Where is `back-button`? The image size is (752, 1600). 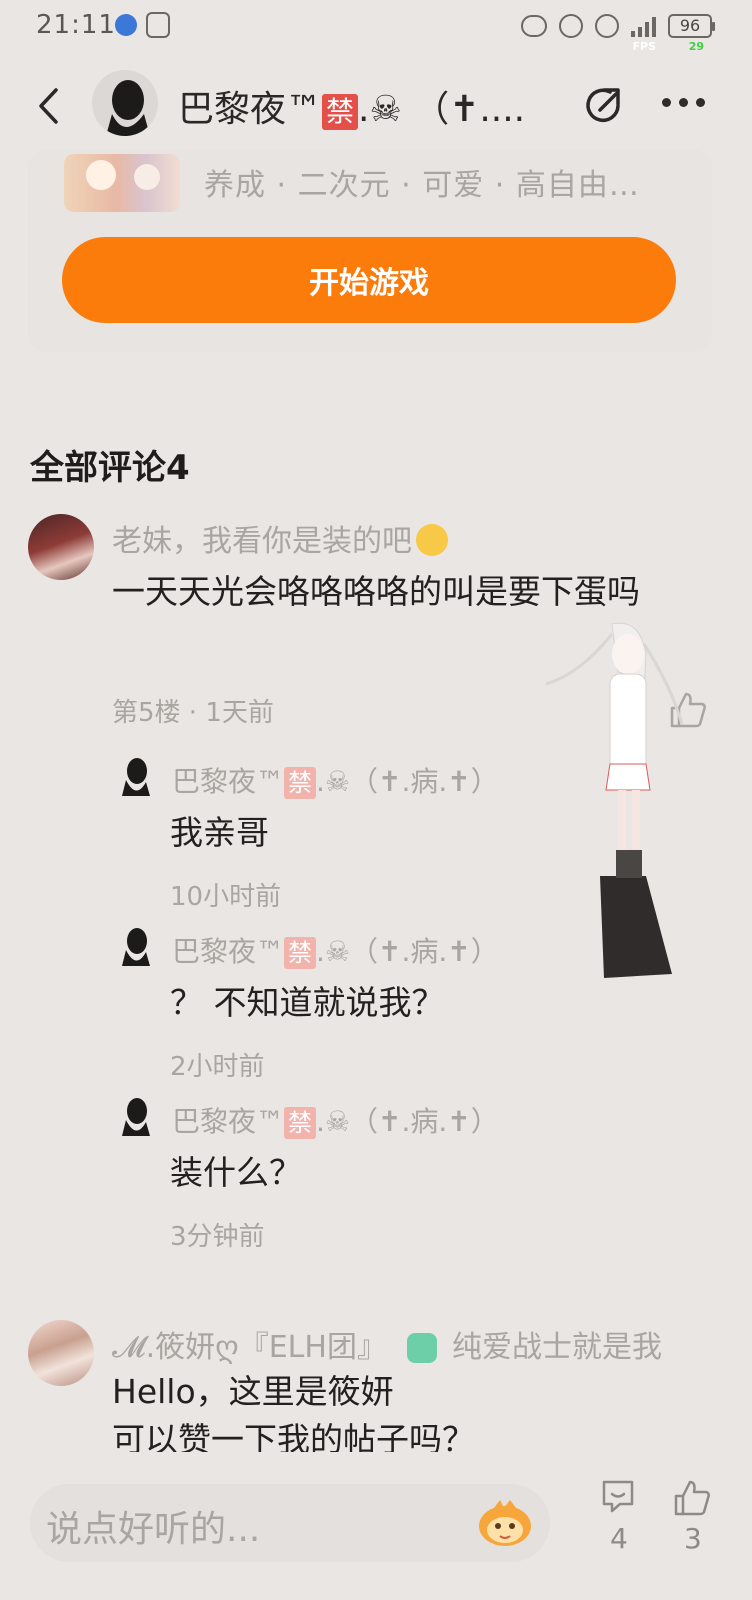
back-button is located at coordinates (48, 106).